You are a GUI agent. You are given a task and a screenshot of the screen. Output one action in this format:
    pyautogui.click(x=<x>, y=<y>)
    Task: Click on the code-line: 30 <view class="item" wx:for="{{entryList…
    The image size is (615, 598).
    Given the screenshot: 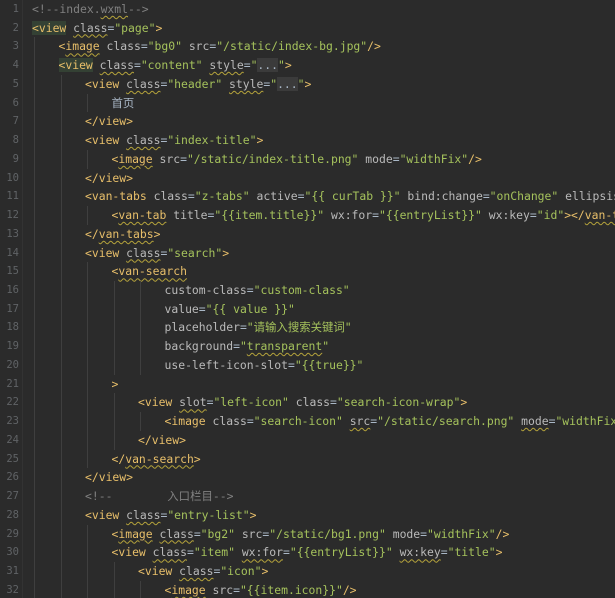 What is the action you would take?
    pyautogui.click(x=307, y=553)
    